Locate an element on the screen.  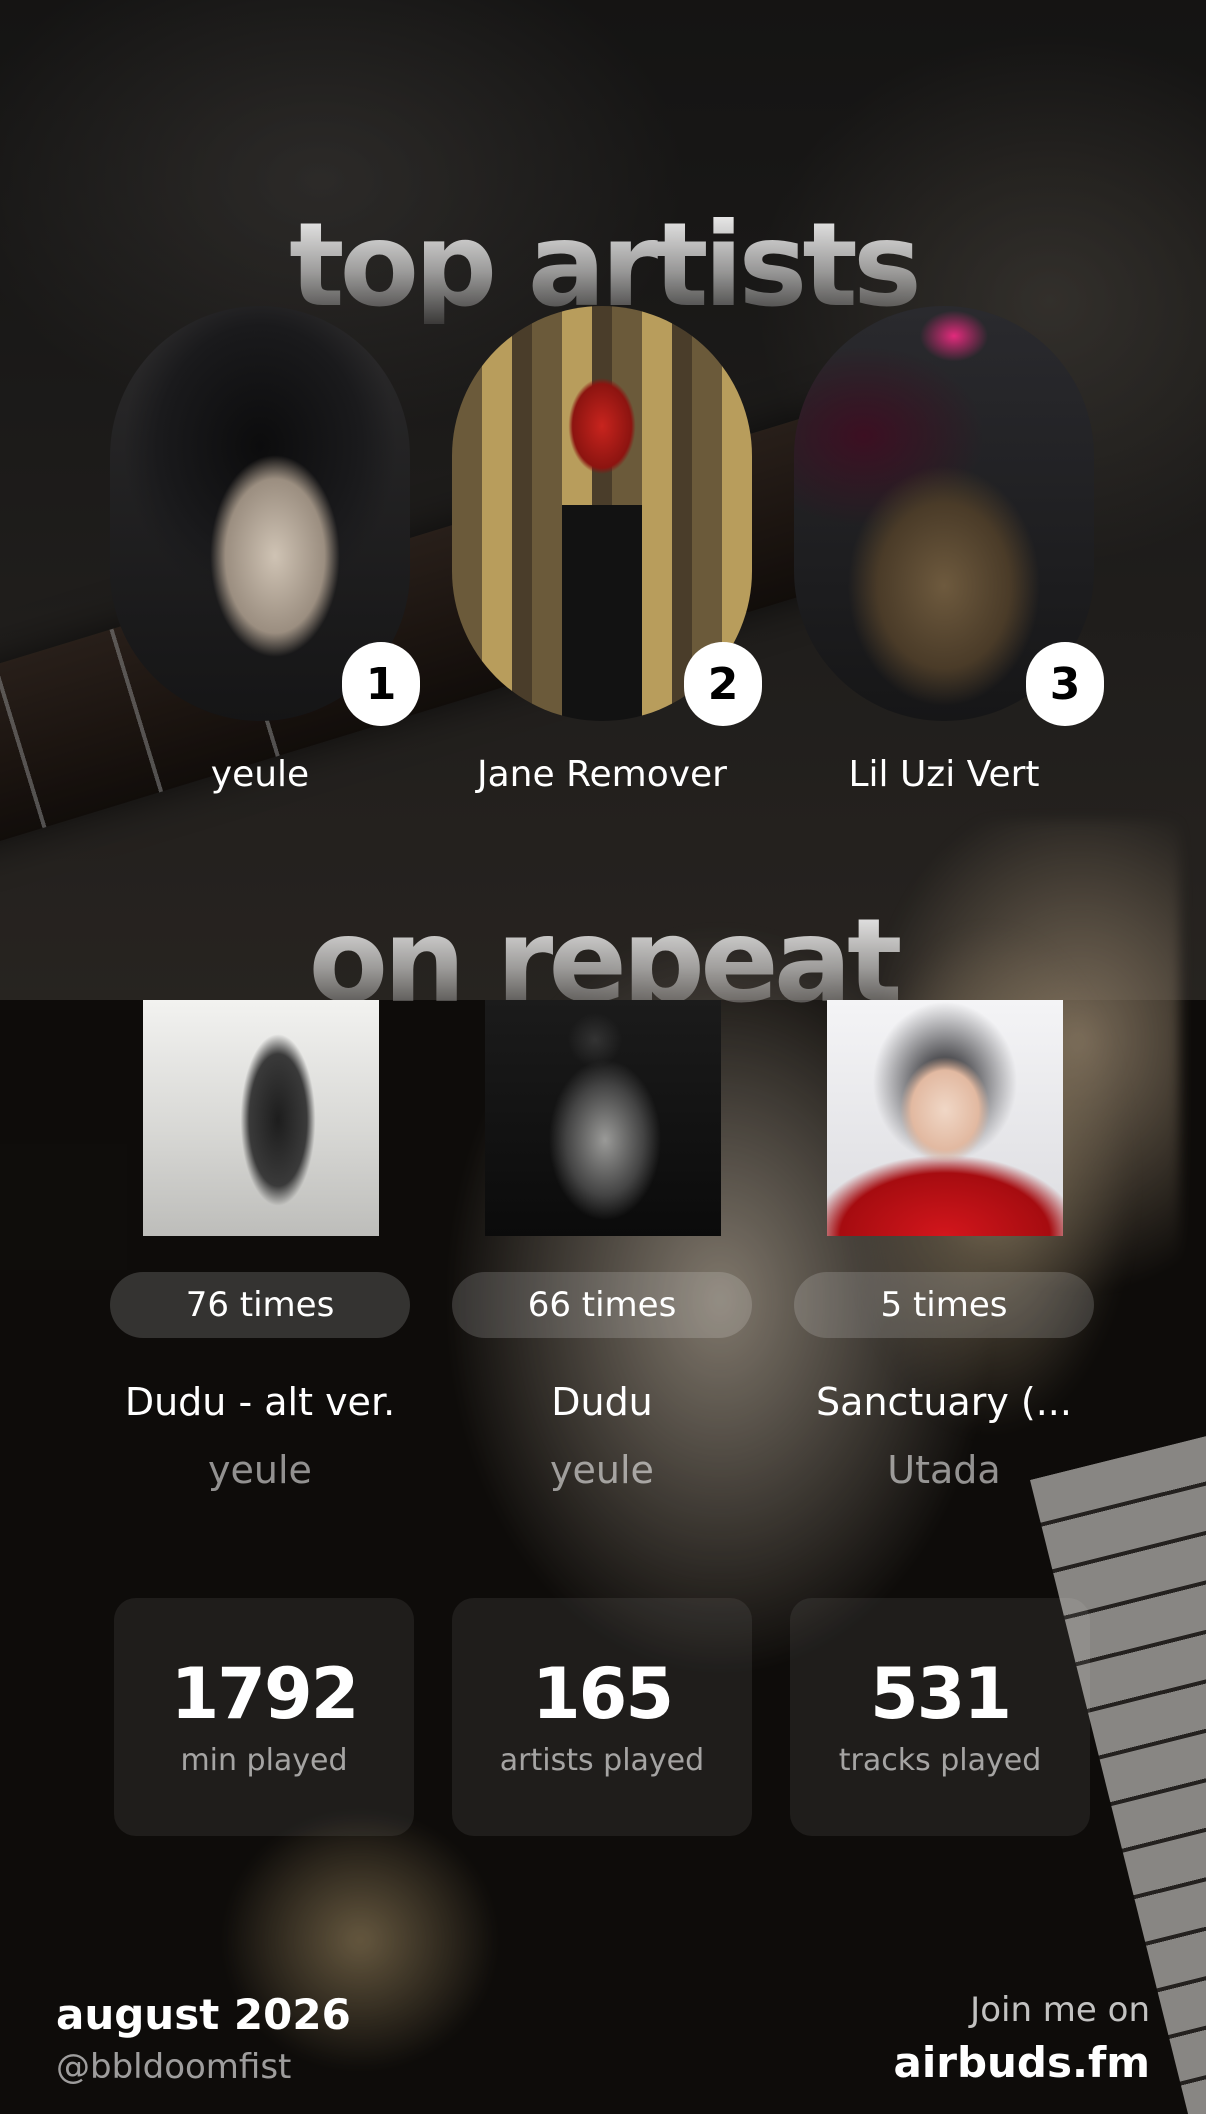
user-handle: @bbldoomfist is located at coordinates (203, 2067).